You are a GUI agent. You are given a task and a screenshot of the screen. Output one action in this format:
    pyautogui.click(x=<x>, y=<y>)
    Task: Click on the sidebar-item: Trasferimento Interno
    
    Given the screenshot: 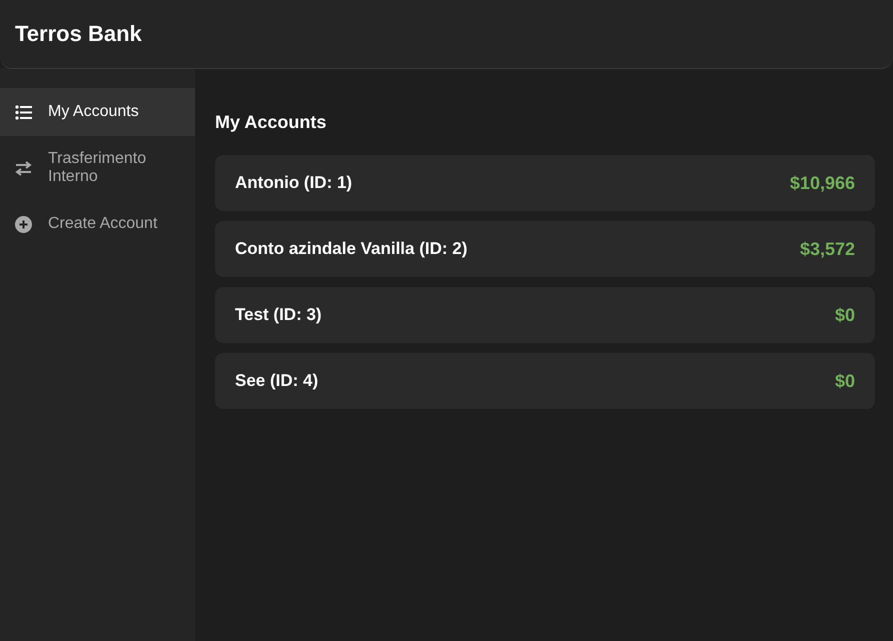 What is the action you would take?
    pyautogui.click(x=97, y=168)
    